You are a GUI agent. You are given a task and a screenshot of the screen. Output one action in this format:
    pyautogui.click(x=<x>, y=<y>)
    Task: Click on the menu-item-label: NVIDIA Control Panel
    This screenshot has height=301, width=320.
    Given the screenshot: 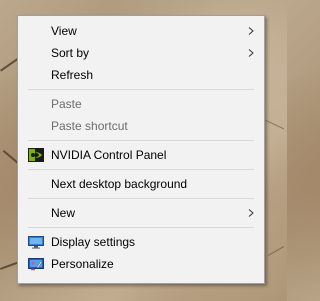 What is the action you would take?
    pyautogui.click(x=109, y=155)
    